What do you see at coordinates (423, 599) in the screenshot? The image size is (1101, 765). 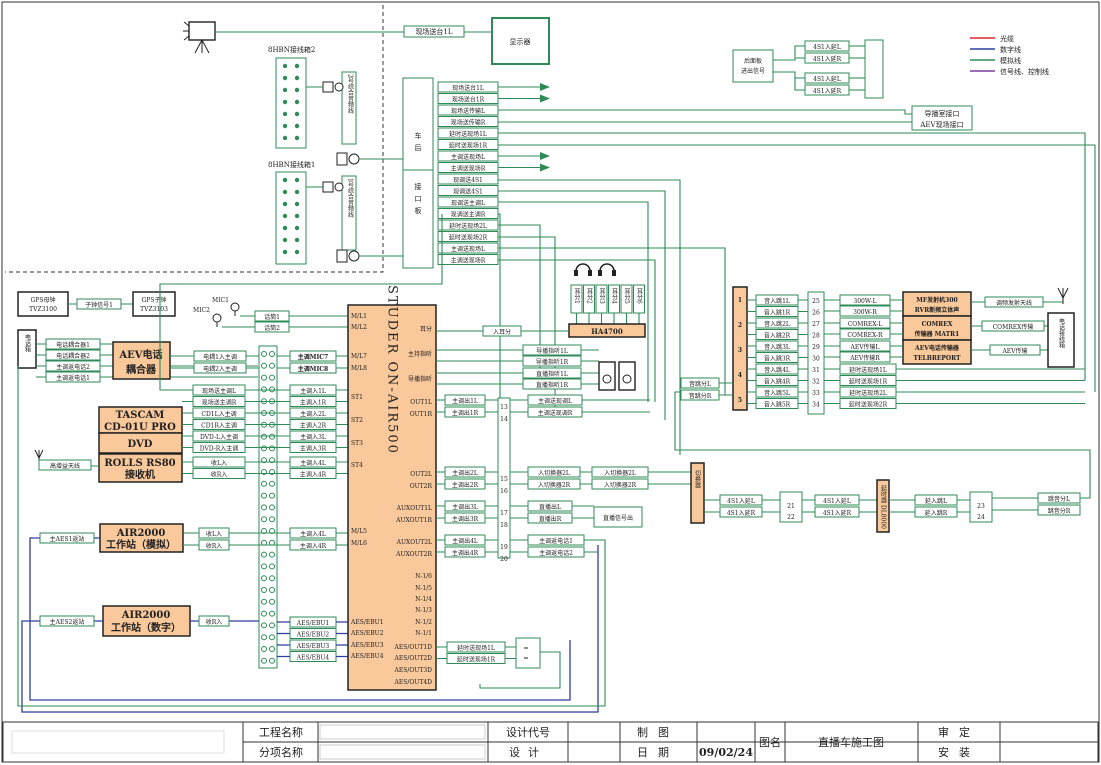 I see `studer-out-13: N-1/4` at bounding box center [423, 599].